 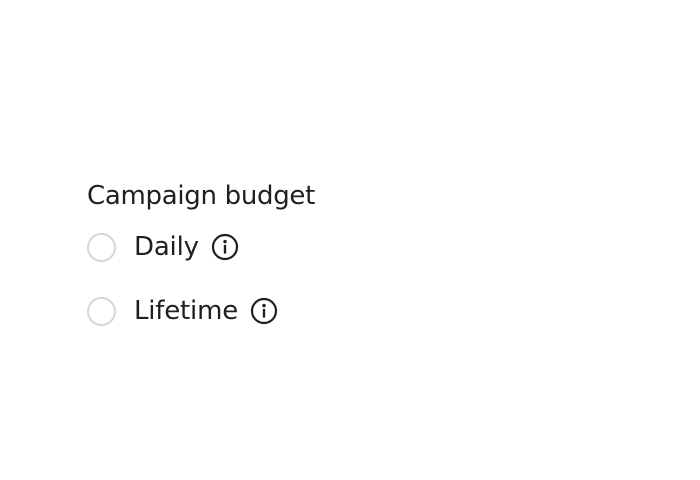 I want to click on daily-label: Daily, so click(x=166, y=247).